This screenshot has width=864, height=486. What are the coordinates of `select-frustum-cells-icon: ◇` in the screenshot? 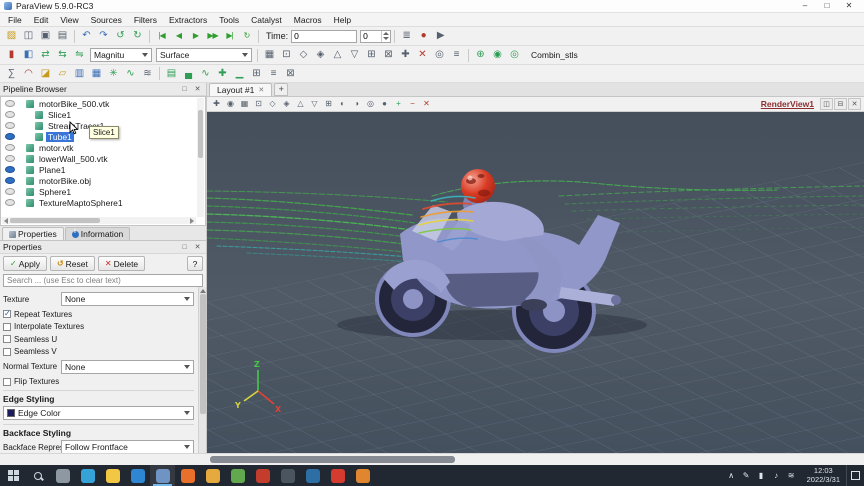 It's located at (272, 104).